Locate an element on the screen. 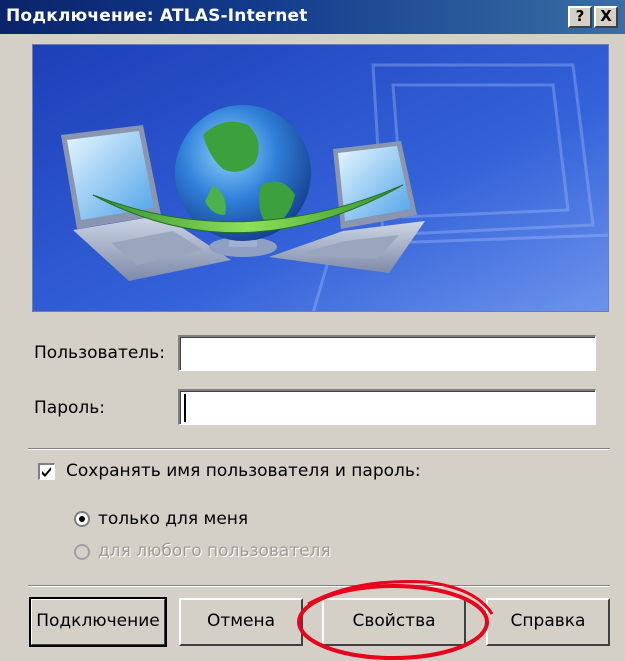 The image size is (625, 661). radio-dot-icon is located at coordinates (82, 519).